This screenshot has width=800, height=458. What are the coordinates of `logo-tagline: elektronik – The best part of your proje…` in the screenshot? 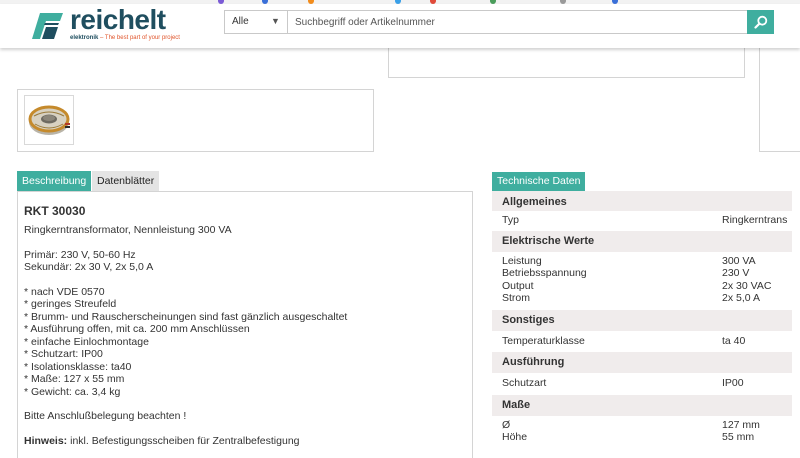 It's located at (125, 38).